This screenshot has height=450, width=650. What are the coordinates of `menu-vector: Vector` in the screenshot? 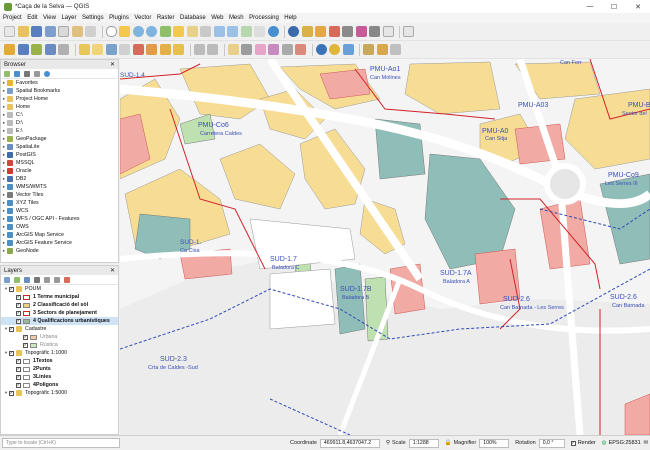 It's located at (142, 18).